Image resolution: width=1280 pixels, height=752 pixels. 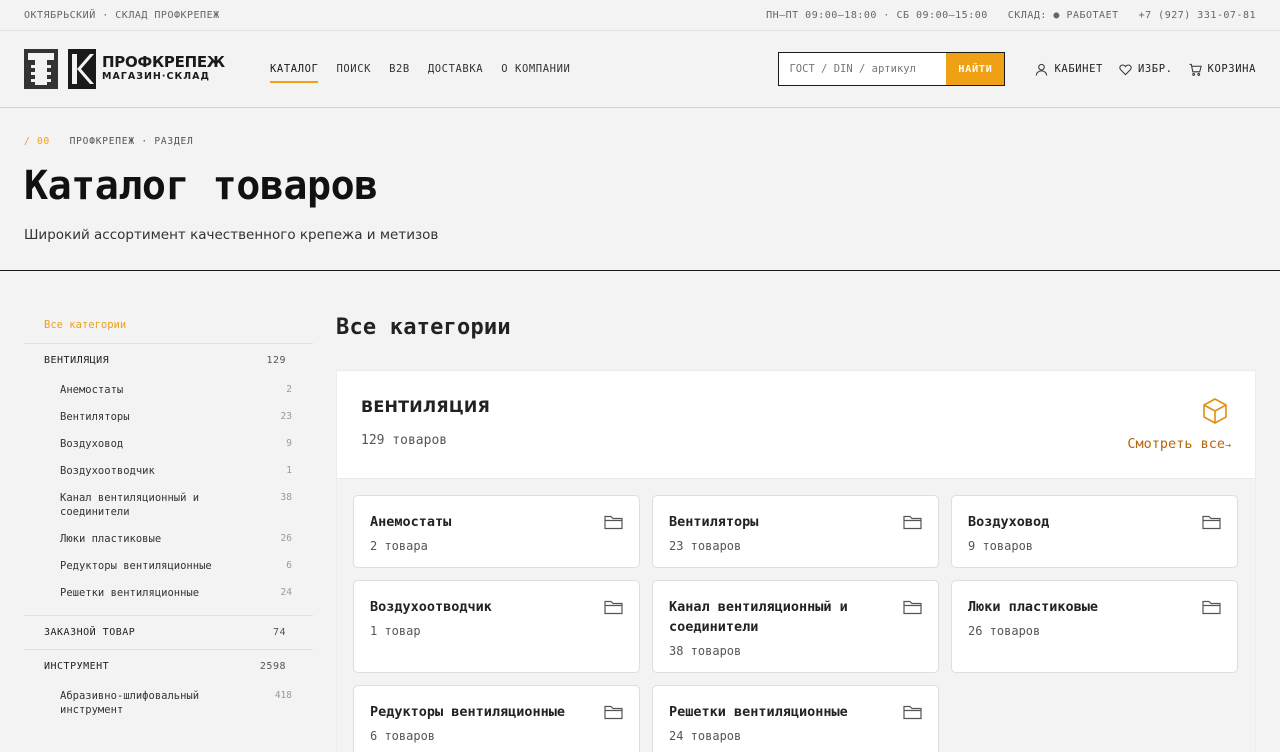 I want to click on sidebar-item-count: 6, so click(x=289, y=565).